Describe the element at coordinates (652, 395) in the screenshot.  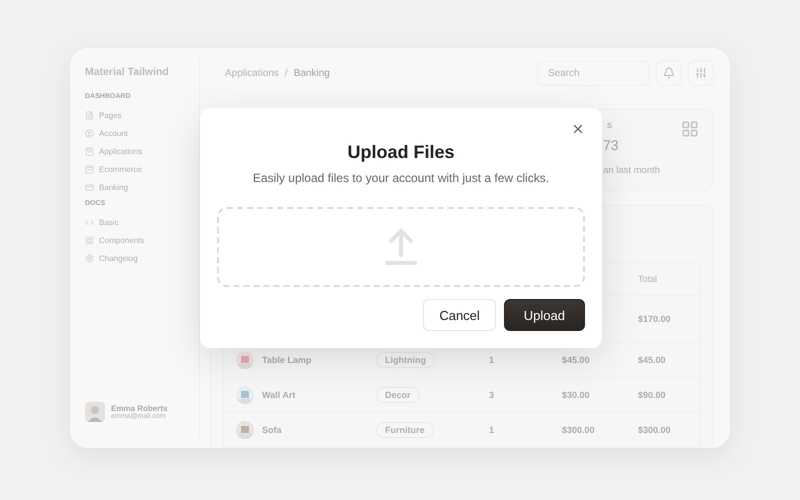
I see `table-cell-text: $90.00` at that location.